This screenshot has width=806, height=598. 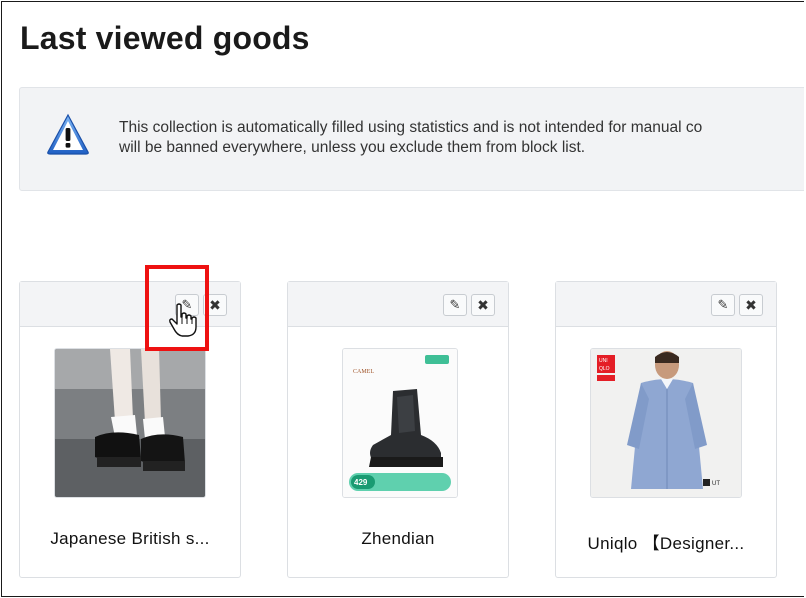 What do you see at coordinates (361, 482) in the screenshot?
I see `price-text: 429` at bounding box center [361, 482].